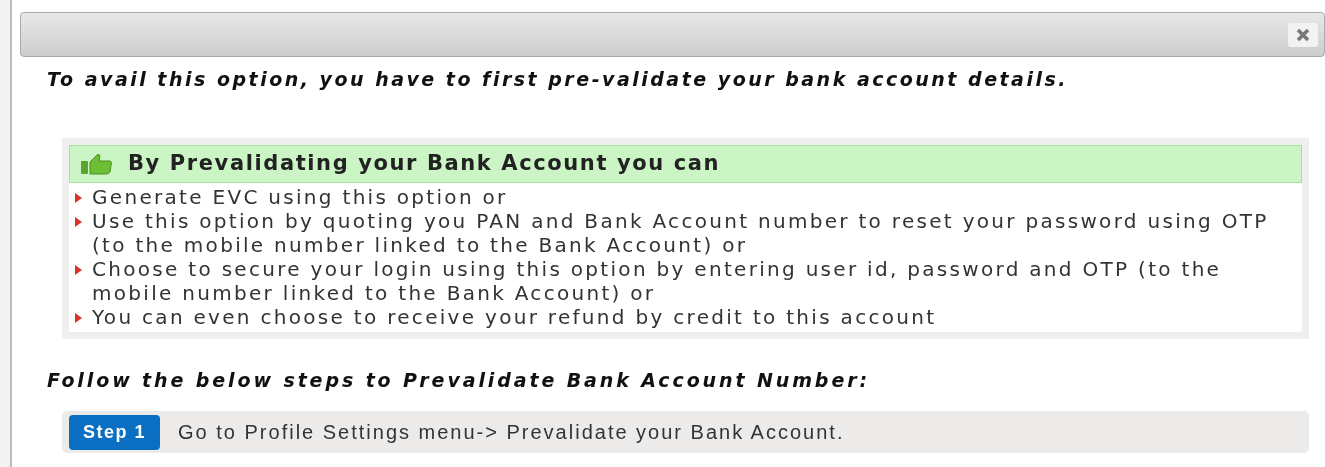  Describe the element at coordinates (97, 163) in the screenshot. I see `thumbs-up-icon` at that location.